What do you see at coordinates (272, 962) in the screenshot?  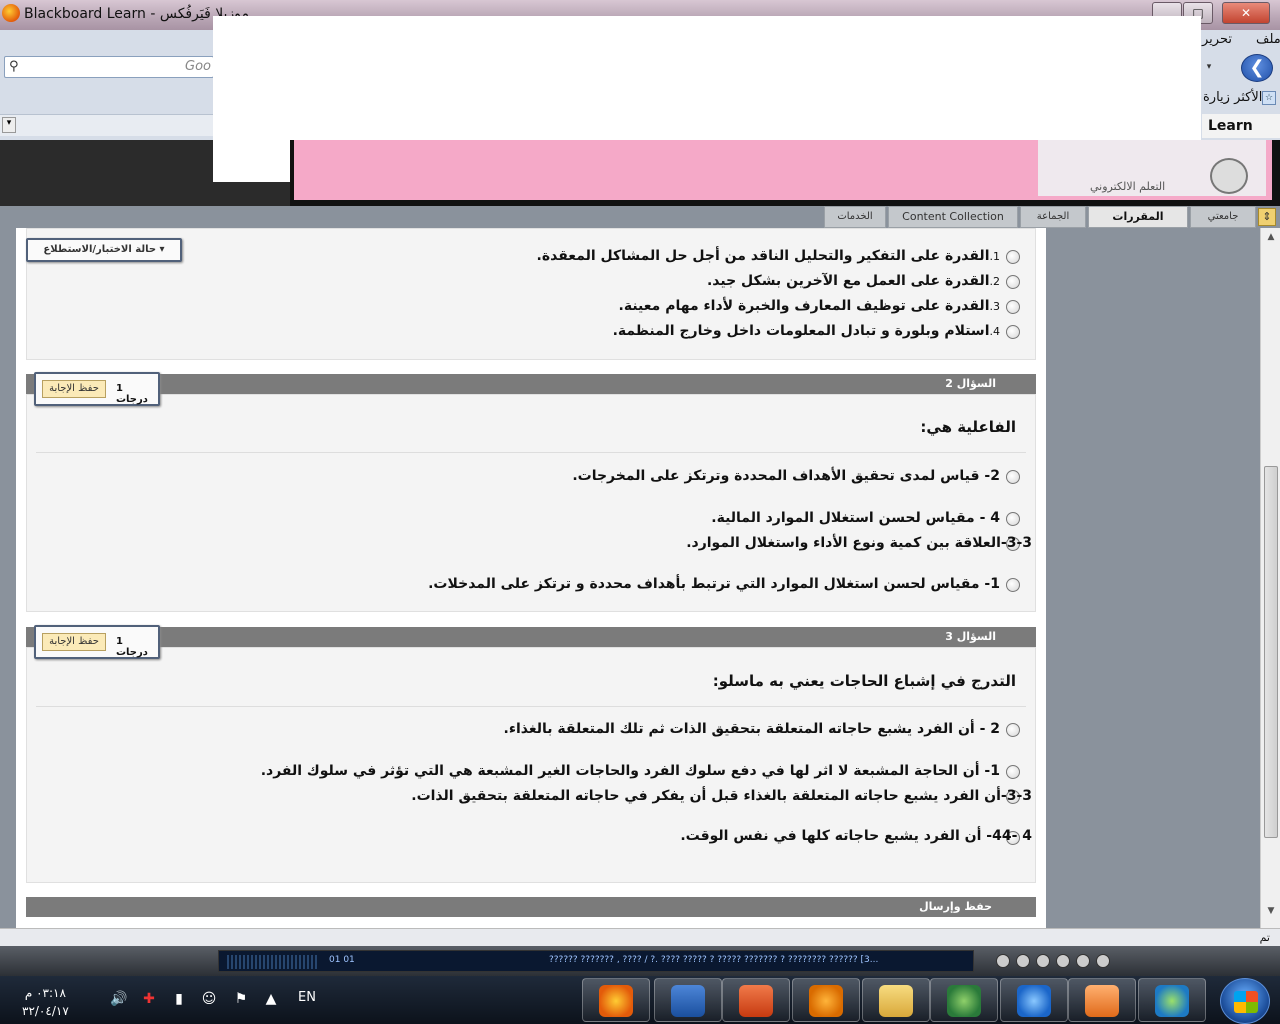 I see `equalizer-graphic` at bounding box center [272, 962].